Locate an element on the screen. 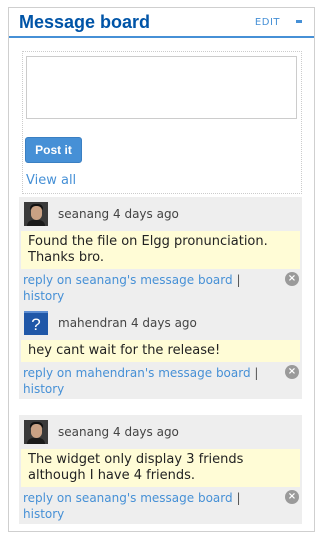 Image resolution: width=323 pixels, height=543 pixels. message-header: ? mahendran 4 days ago is located at coordinates (160, 323).